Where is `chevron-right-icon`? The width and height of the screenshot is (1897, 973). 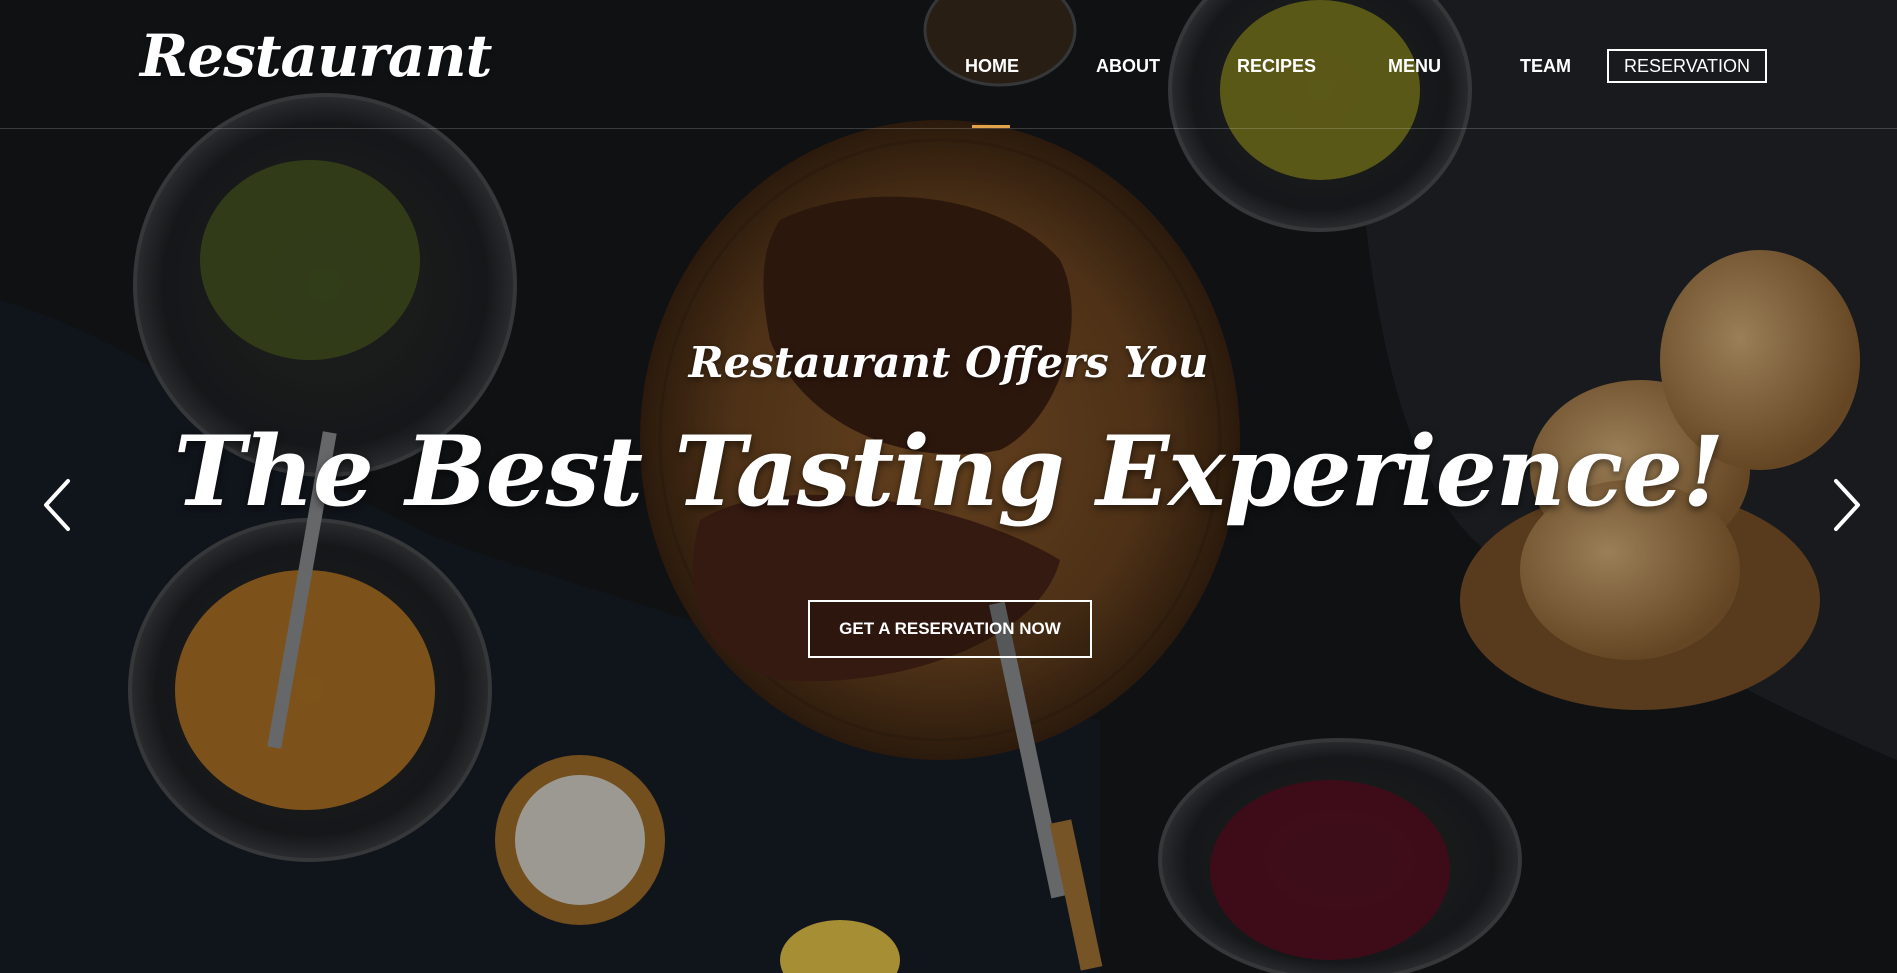 chevron-right-icon is located at coordinates (1847, 505).